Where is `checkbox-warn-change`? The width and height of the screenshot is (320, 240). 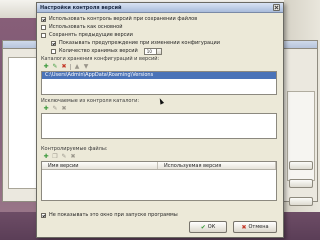
checkbox-warn-change is located at coordinates (53, 43).